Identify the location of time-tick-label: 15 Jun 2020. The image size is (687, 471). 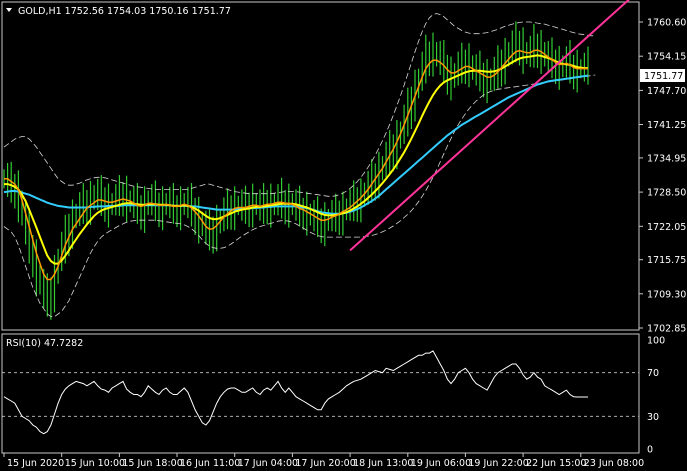
(35, 463).